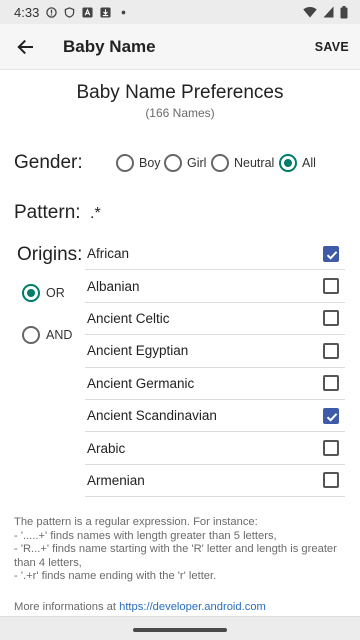 The height and width of the screenshot is (640, 360). What do you see at coordinates (215, 448) in the screenshot?
I see `origin-row-arabic: Arabic` at bounding box center [215, 448].